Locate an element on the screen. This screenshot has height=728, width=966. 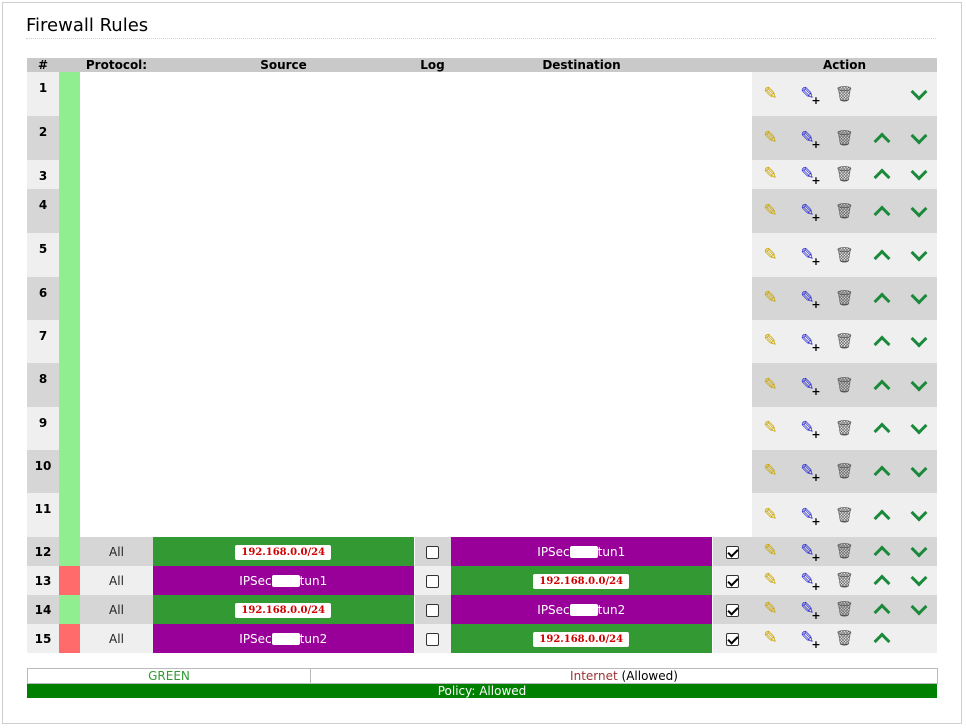
policy-green-label: GREEN is located at coordinates (169, 676).